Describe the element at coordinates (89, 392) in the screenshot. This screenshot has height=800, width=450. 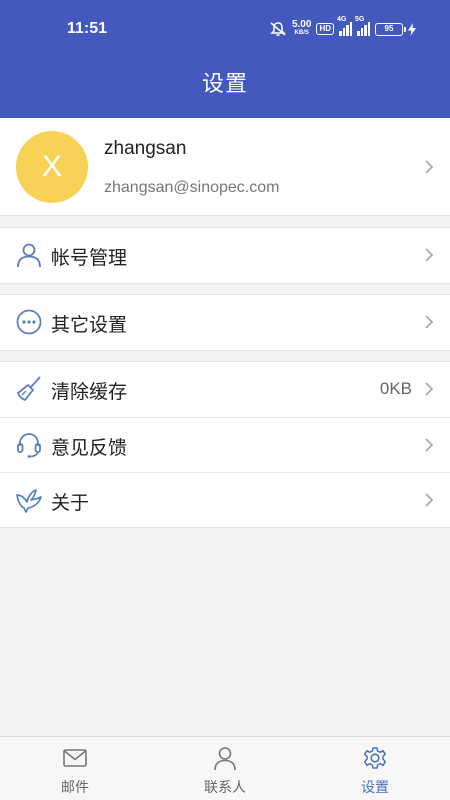
I see `menu-item-label: 清除缓存` at that location.